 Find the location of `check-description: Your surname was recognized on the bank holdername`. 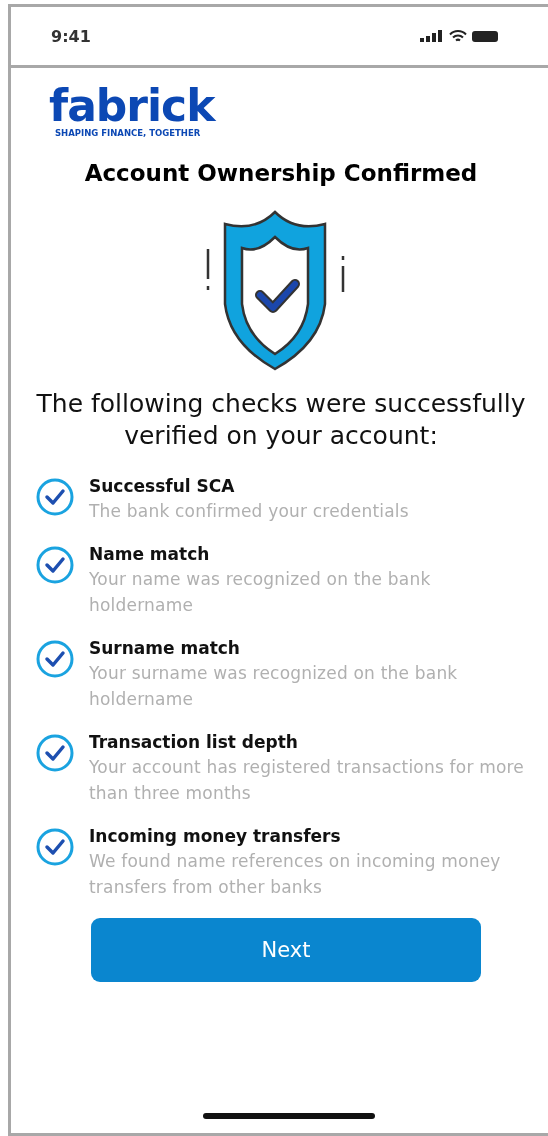

check-description: Your surname was recognized on the bank holdername is located at coordinates (274, 686).